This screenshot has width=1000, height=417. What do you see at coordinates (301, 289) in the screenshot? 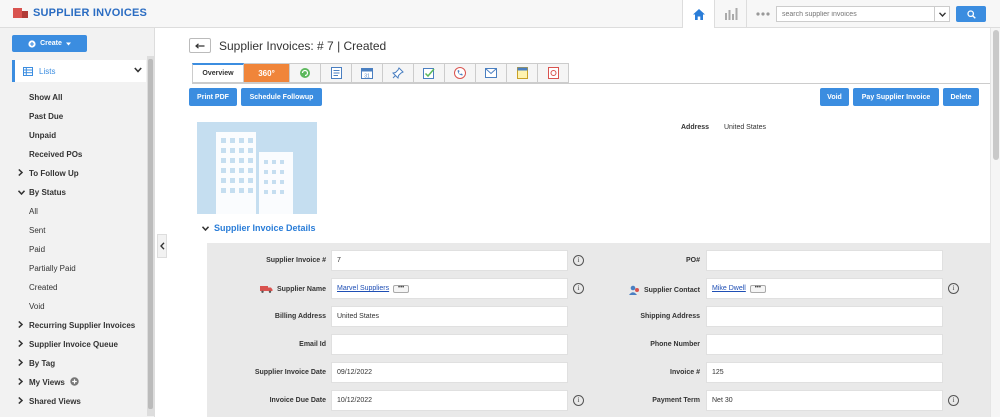
I see `supplier-name-label-text: Supplier Name` at bounding box center [301, 289].